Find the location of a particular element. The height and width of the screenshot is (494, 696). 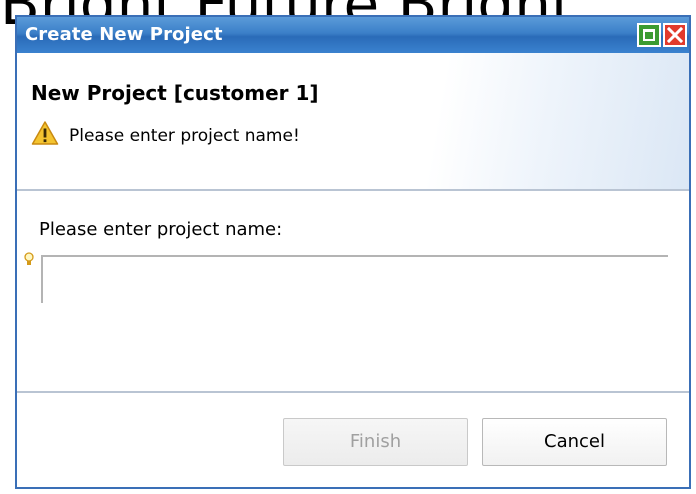

finish-button: Finish is located at coordinates (375, 442).